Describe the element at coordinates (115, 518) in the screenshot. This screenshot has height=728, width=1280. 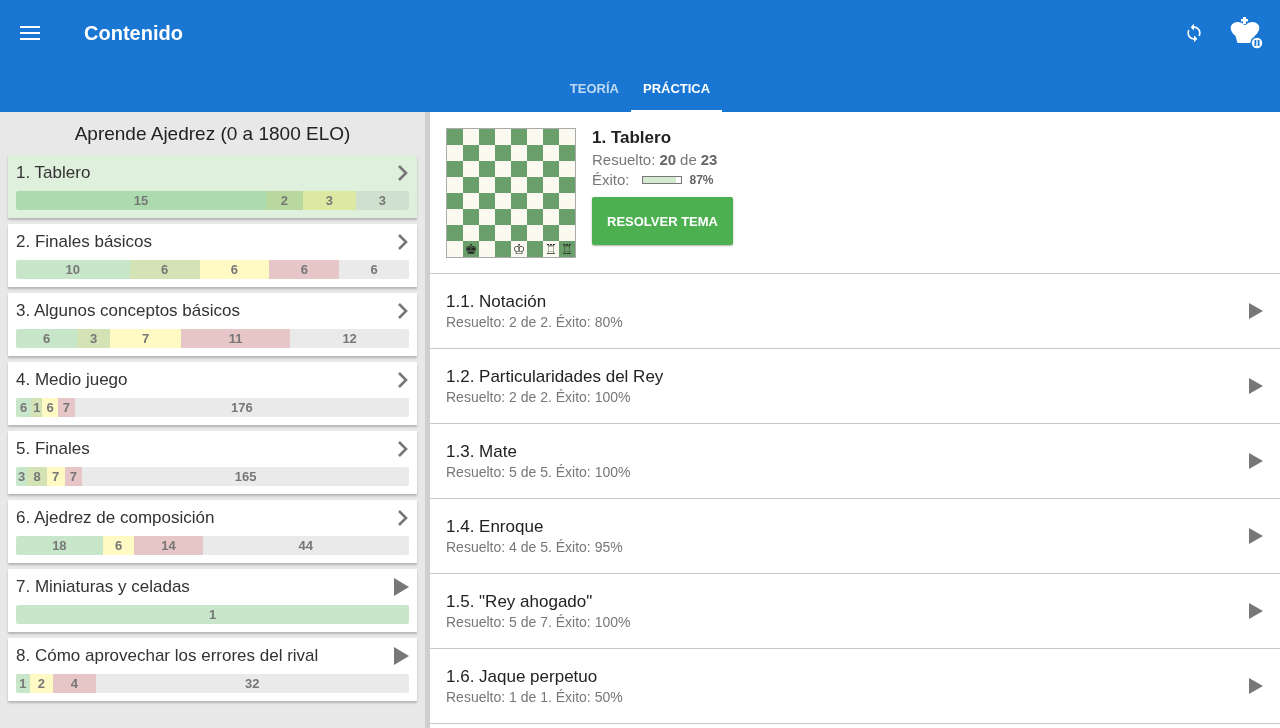
I see `chapter-title: 6. Ajedrez de composición` at that location.